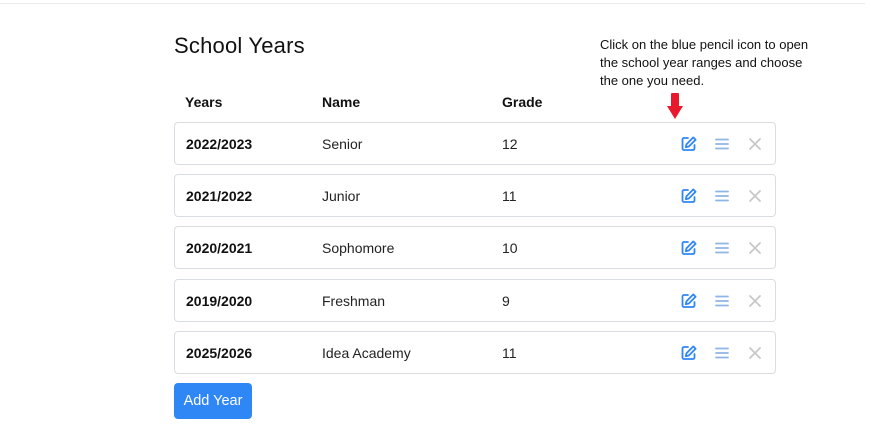 The image size is (895, 429). What do you see at coordinates (475, 352) in the screenshot?
I see `table-row: 2025/2026 Idea Academy 11` at bounding box center [475, 352].